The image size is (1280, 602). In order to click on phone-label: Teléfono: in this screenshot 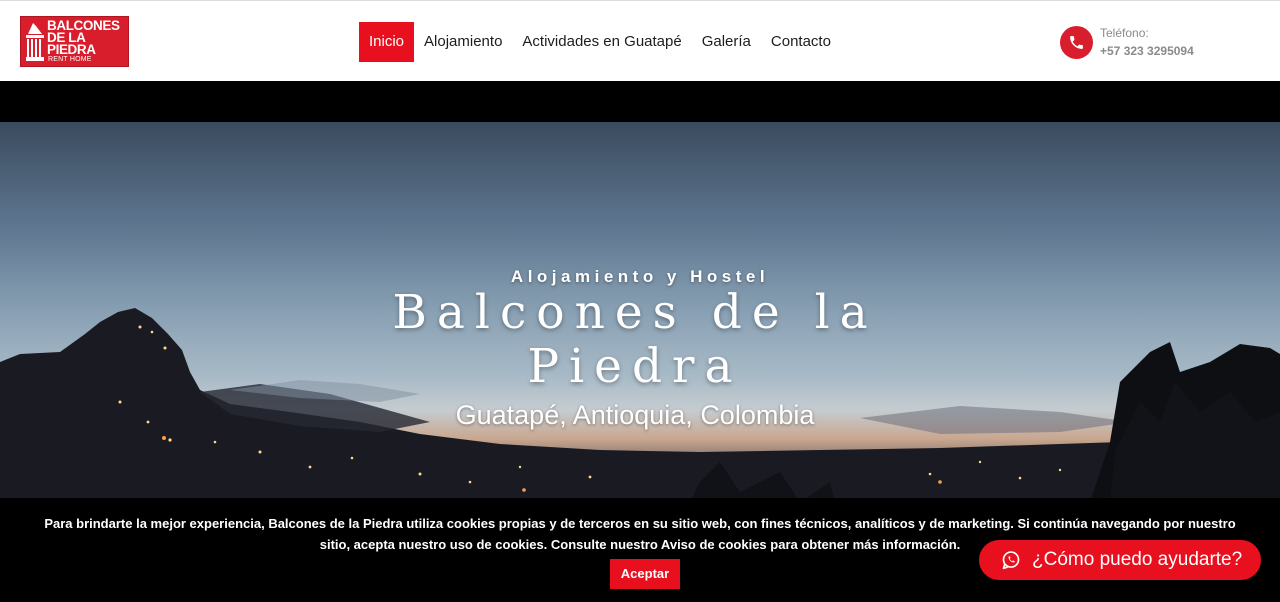, I will do `click(1124, 33)`.